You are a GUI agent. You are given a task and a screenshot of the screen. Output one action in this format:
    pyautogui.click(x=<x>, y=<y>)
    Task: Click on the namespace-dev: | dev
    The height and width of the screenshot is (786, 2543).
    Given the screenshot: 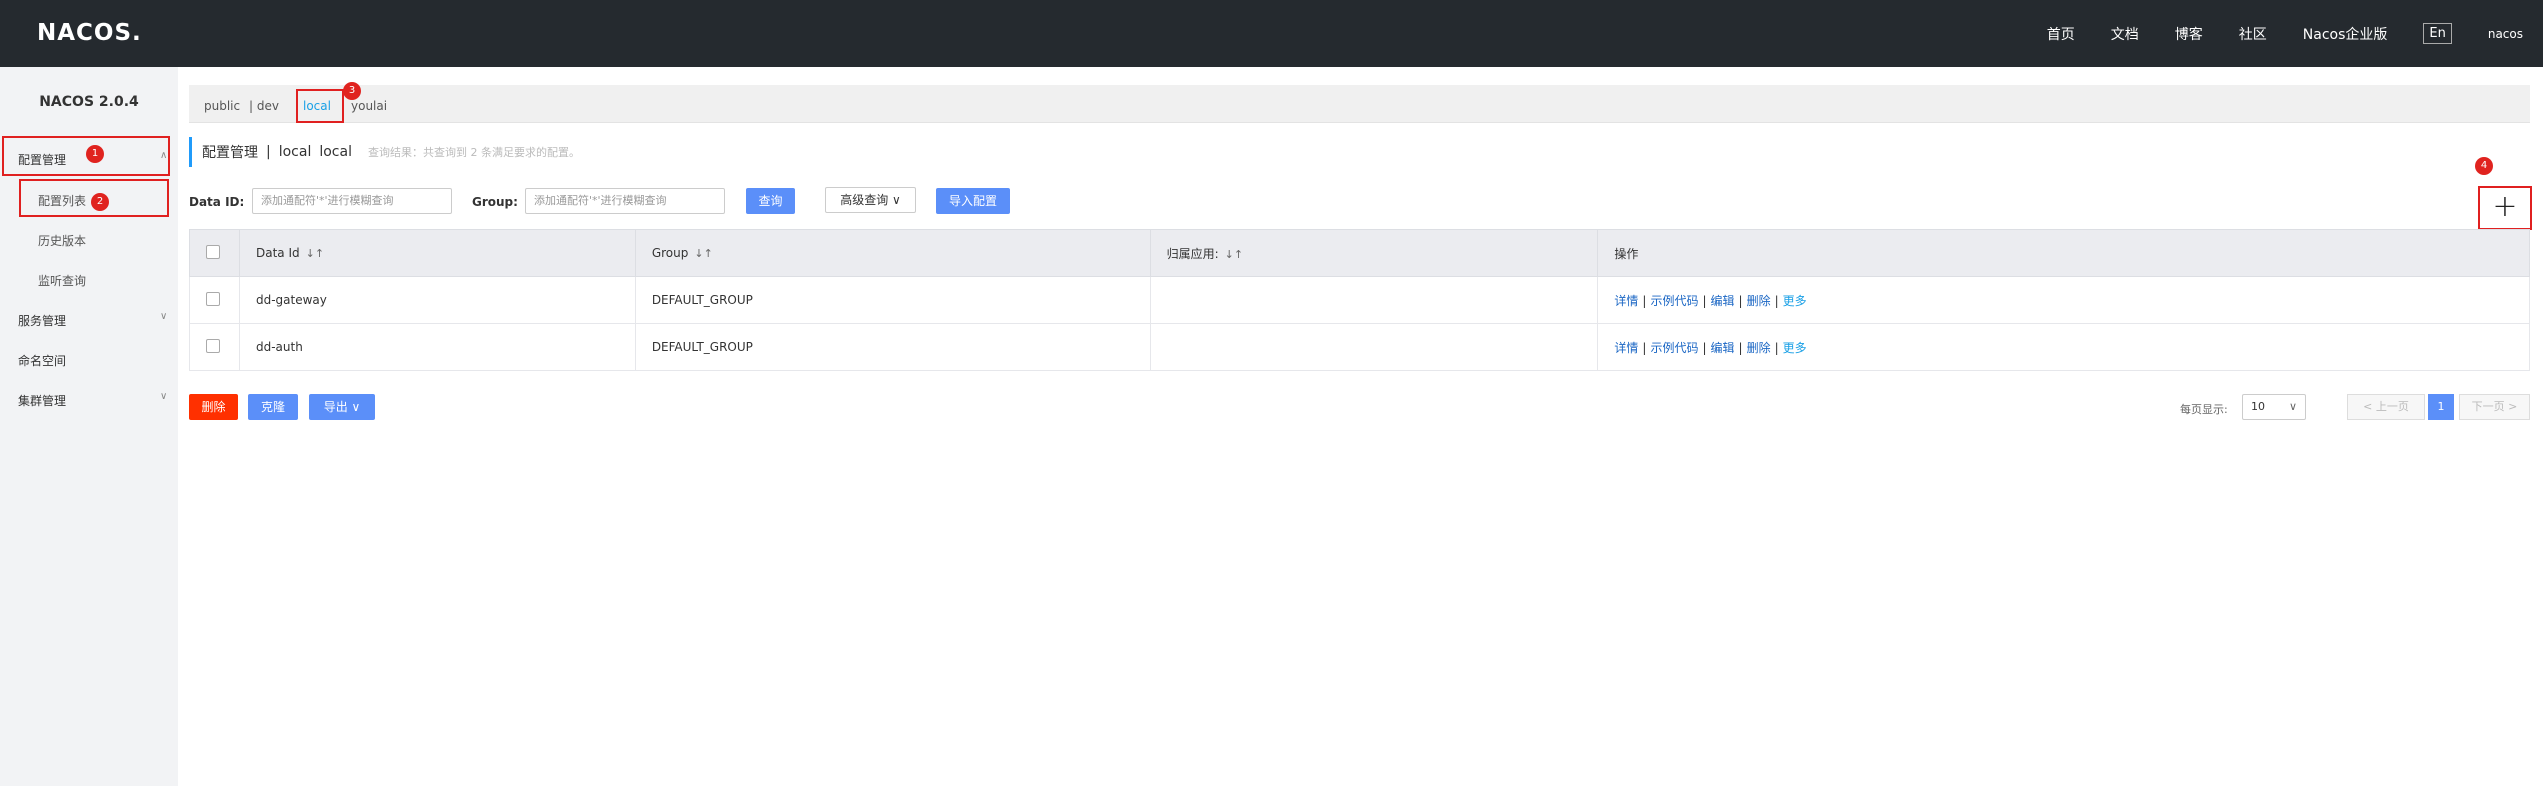 What is the action you would take?
    pyautogui.click(x=264, y=106)
    